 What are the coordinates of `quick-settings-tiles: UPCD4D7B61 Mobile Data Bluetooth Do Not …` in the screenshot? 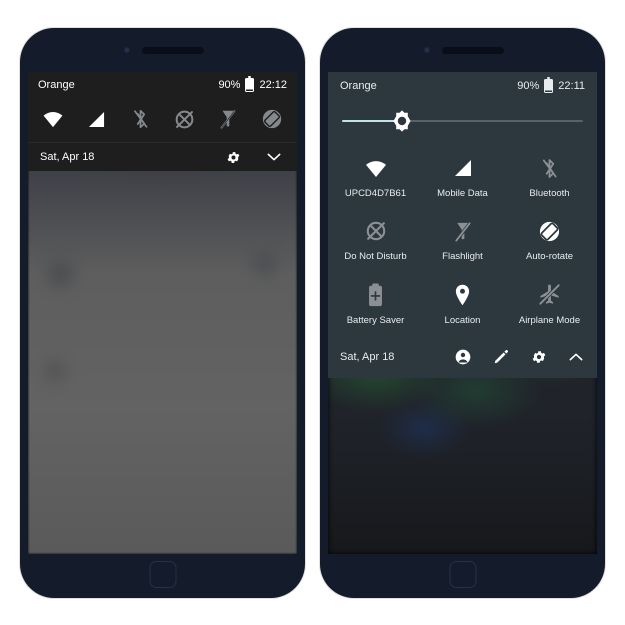 It's located at (462, 237).